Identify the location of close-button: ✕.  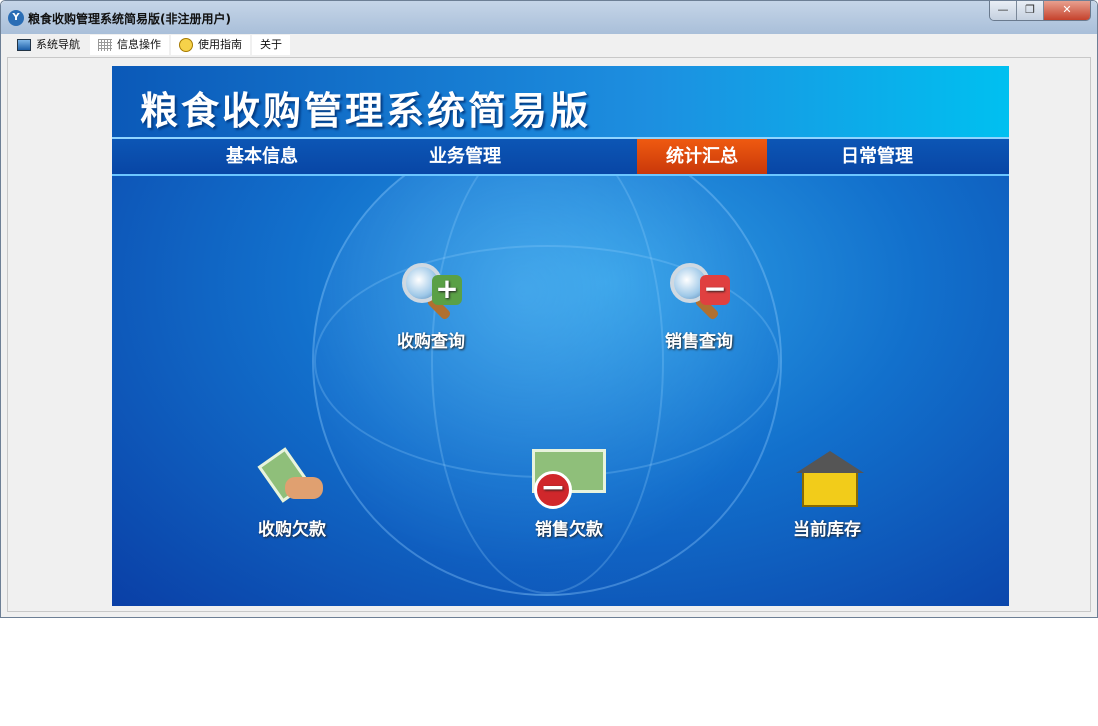
(1067, 10).